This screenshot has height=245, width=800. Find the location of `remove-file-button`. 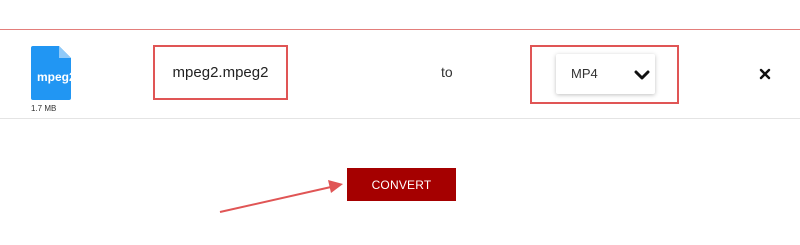

remove-file-button is located at coordinates (765, 74).